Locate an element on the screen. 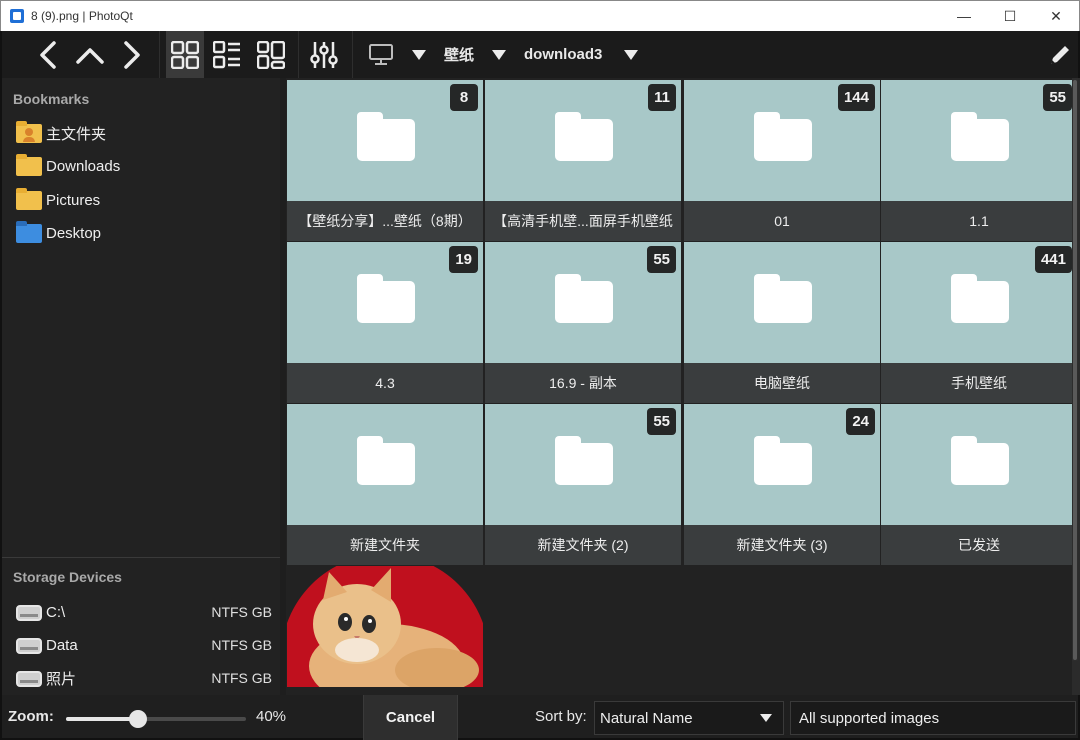  filter-value: All supported images is located at coordinates (869, 718).